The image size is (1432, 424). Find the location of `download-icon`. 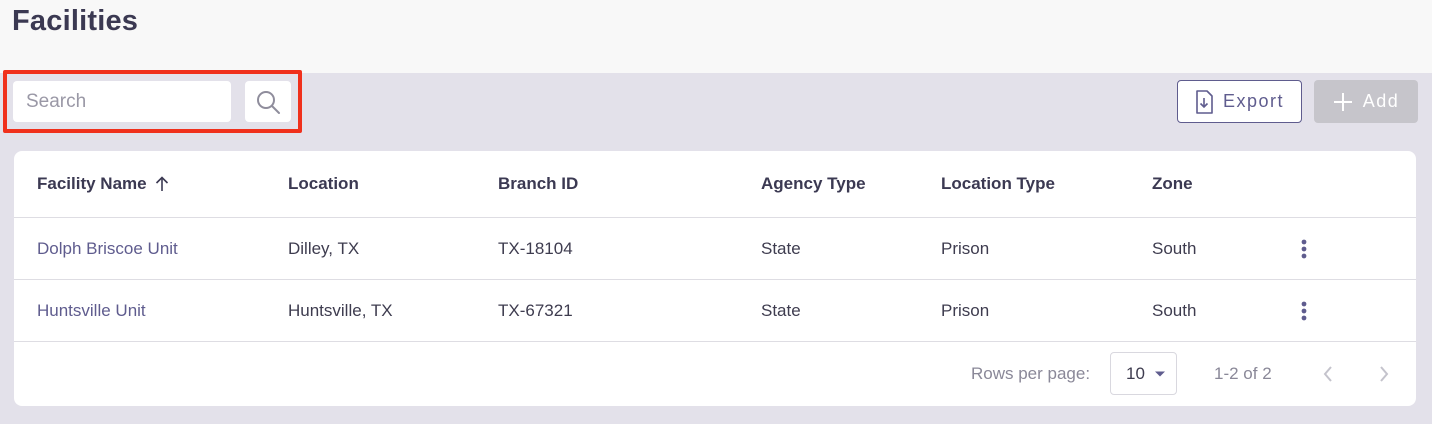

download-icon is located at coordinates (1204, 101).